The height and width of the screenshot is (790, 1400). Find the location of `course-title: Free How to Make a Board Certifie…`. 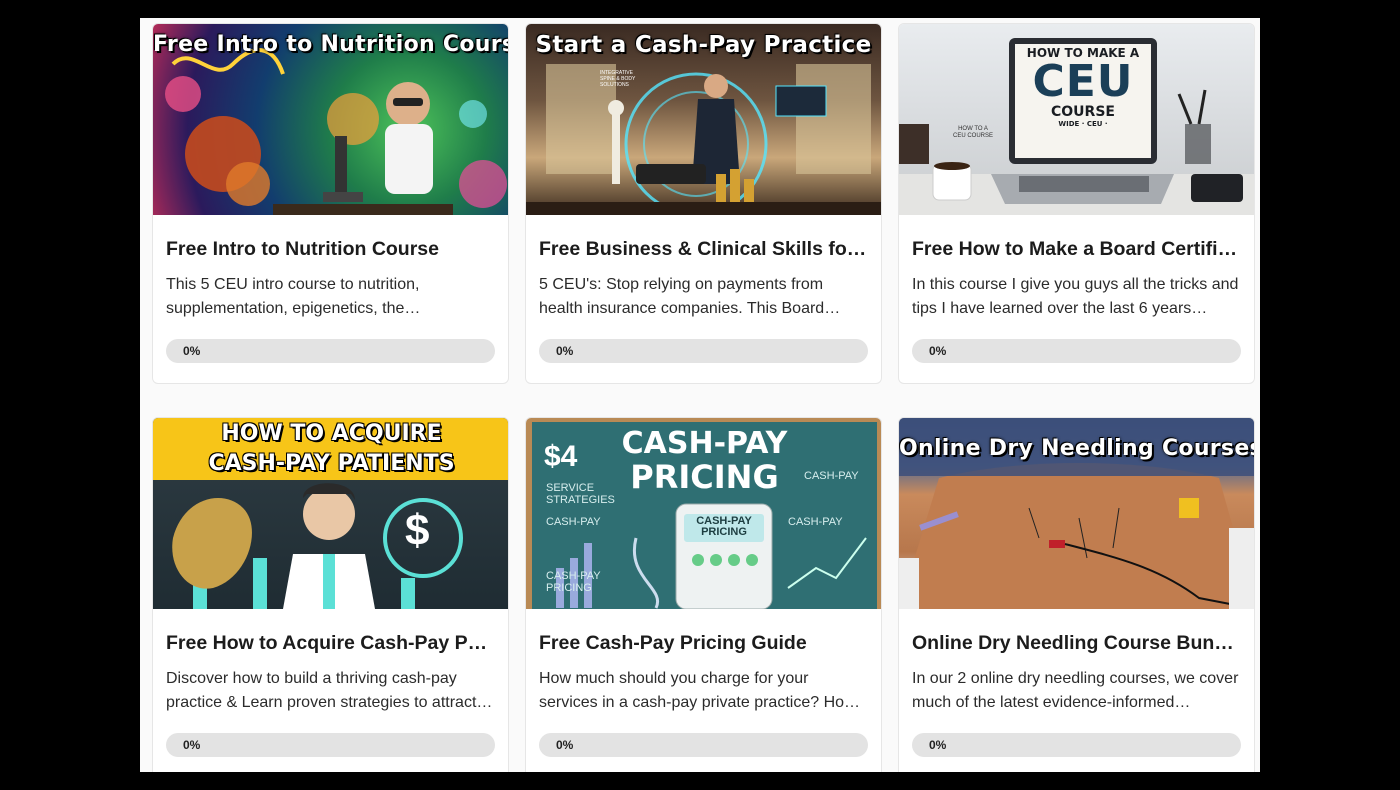

course-title: Free How to Make a Board Certifie… is located at coordinates (1076, 249).